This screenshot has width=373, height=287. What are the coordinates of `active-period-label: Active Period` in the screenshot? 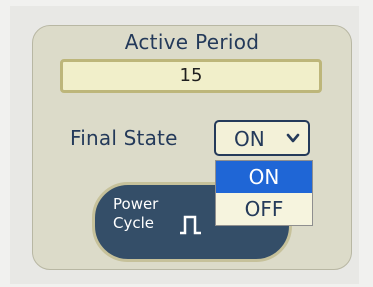 It's located at (192, 42).